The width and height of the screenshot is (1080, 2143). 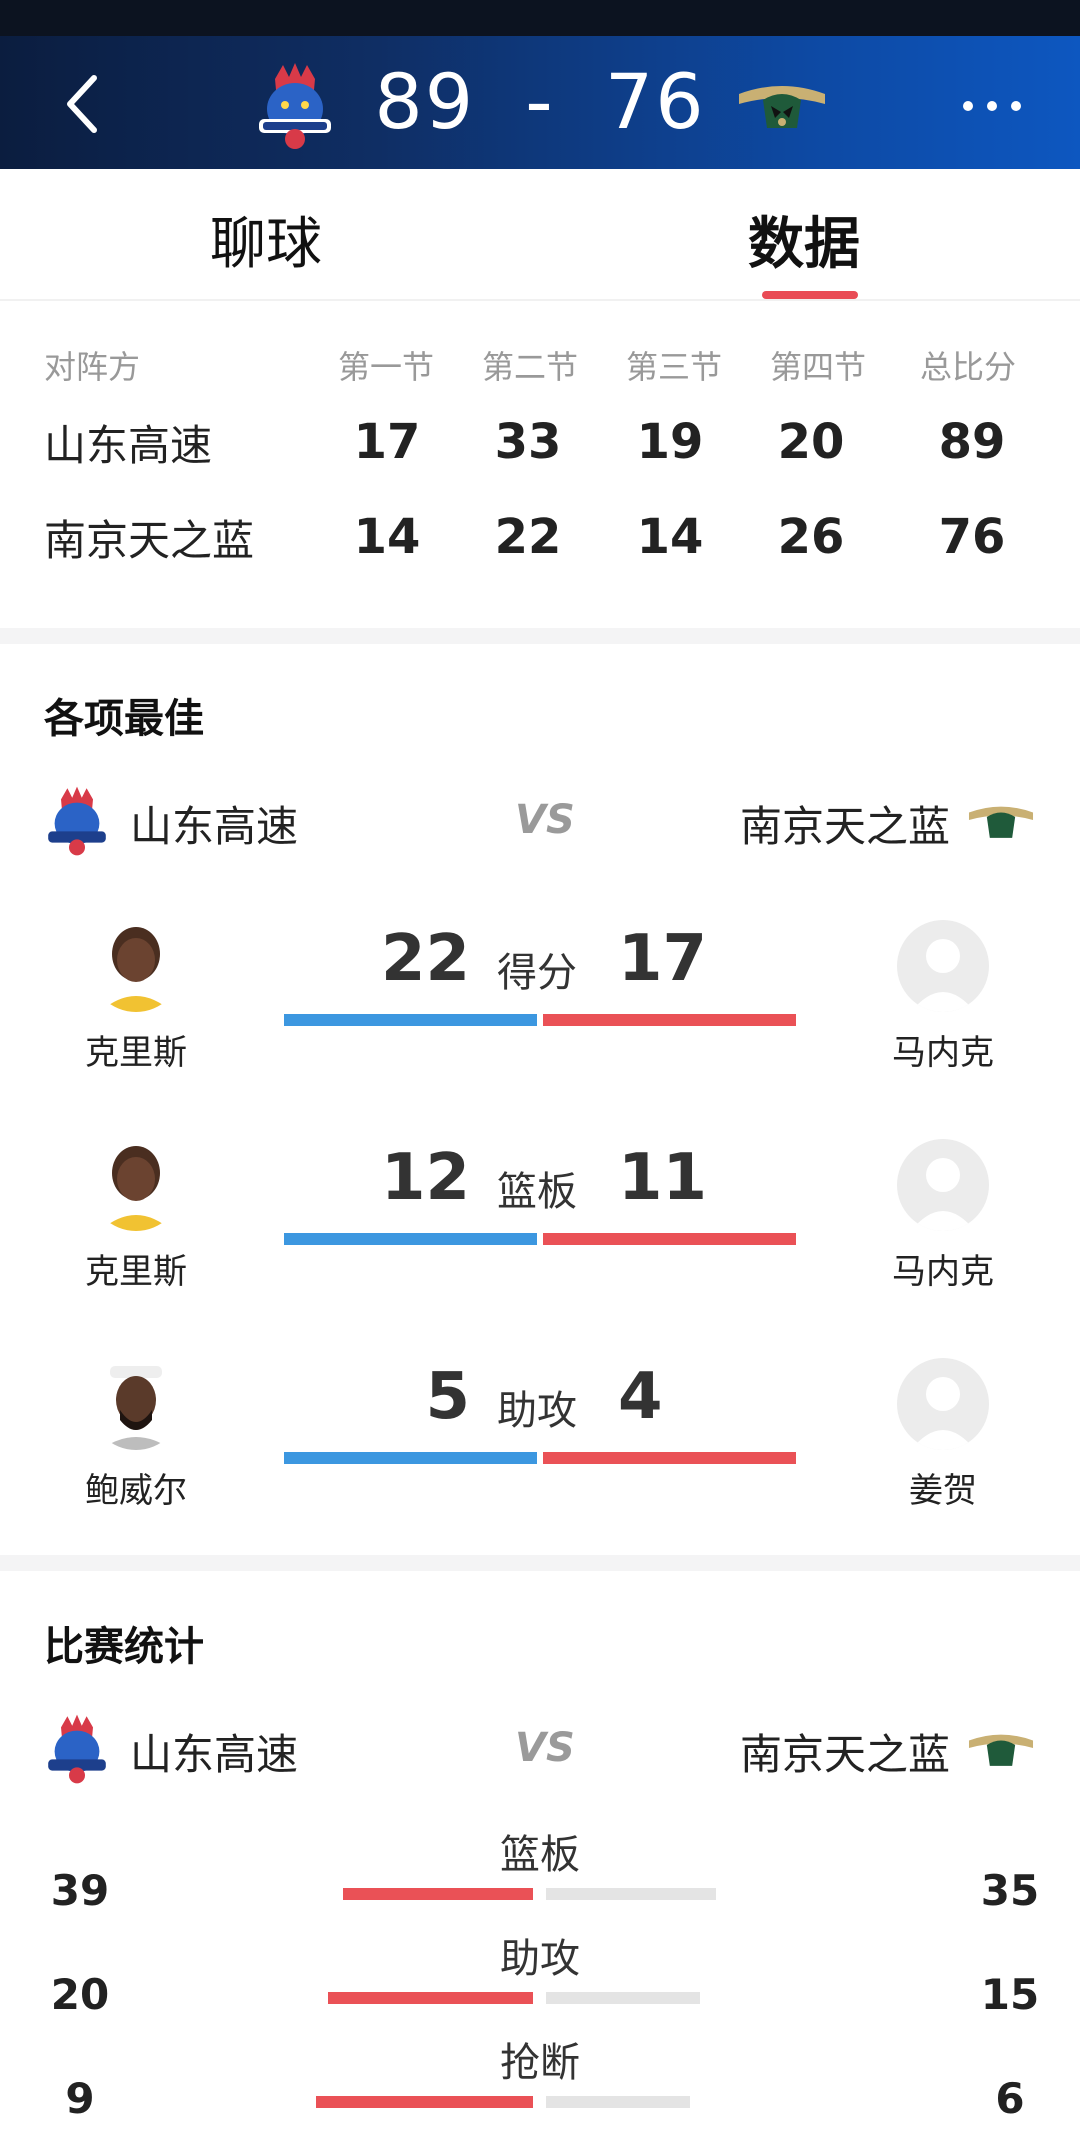 What do you see at coordinates (537, 1192) in the screenshot?
I see `best-stat-label: 篮板` at bounding box center [537, 1192].